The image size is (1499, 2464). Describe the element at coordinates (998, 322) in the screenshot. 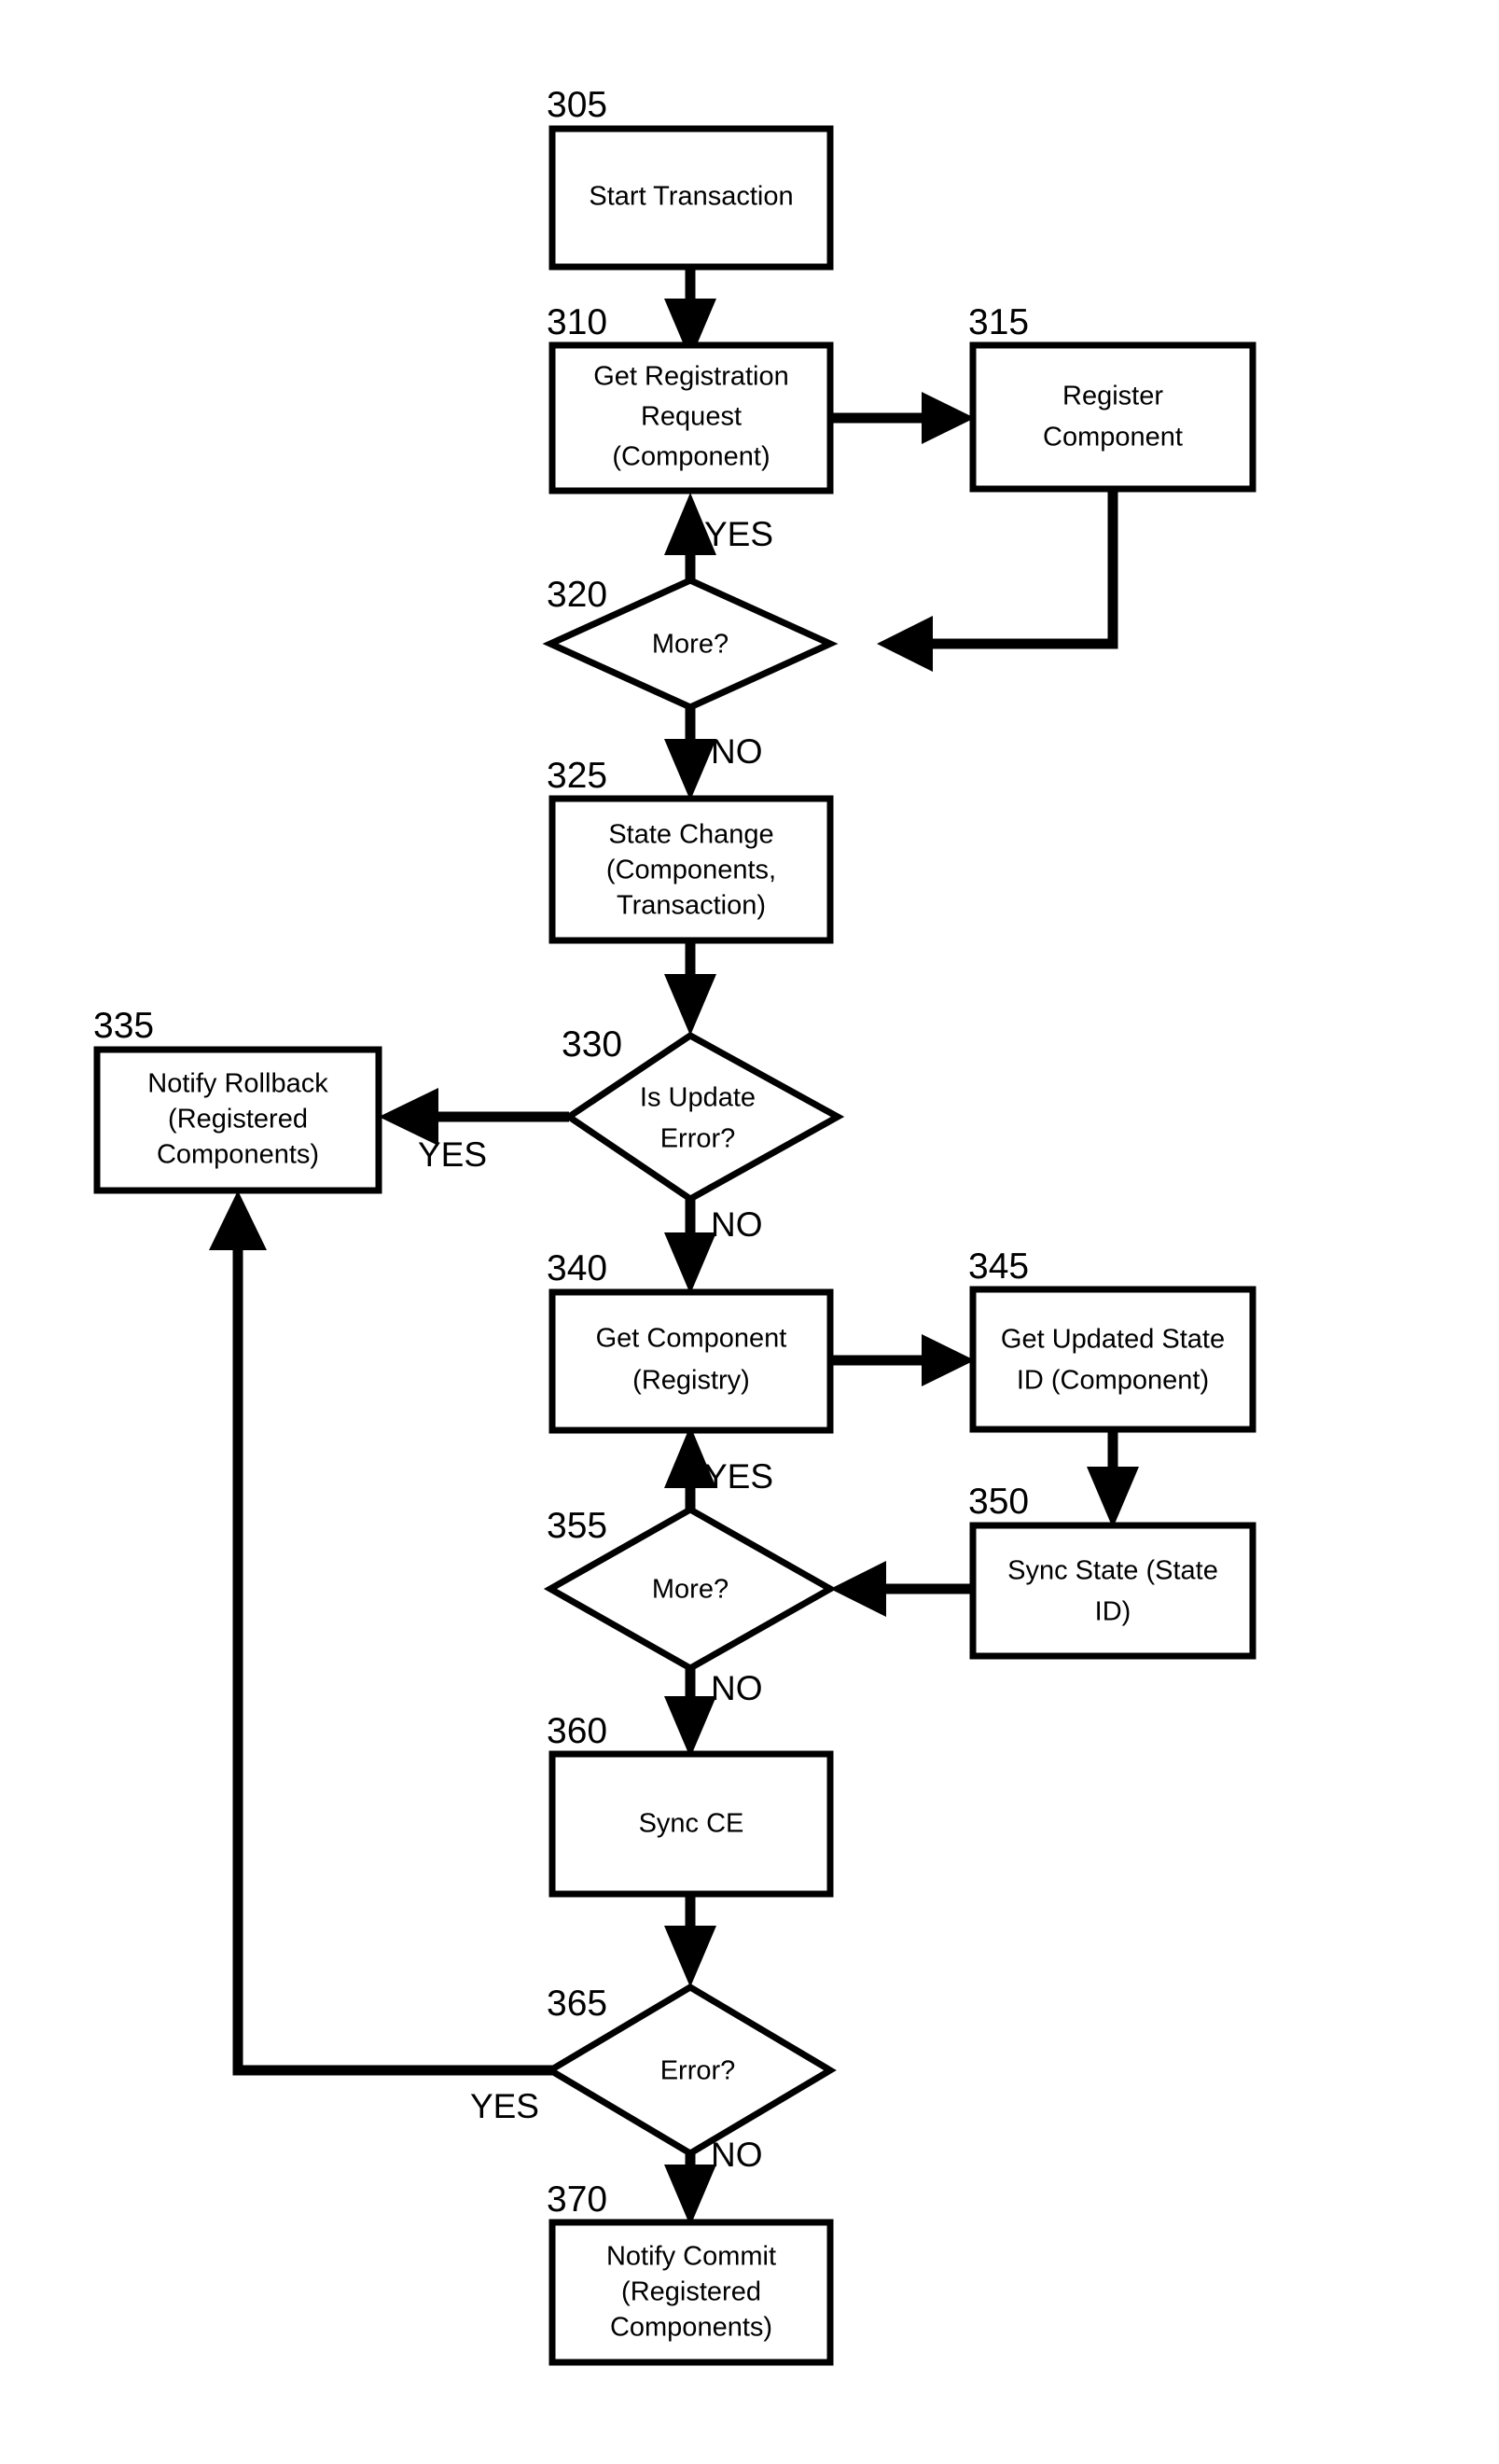

I see `ref-label-315: 315` at that location.